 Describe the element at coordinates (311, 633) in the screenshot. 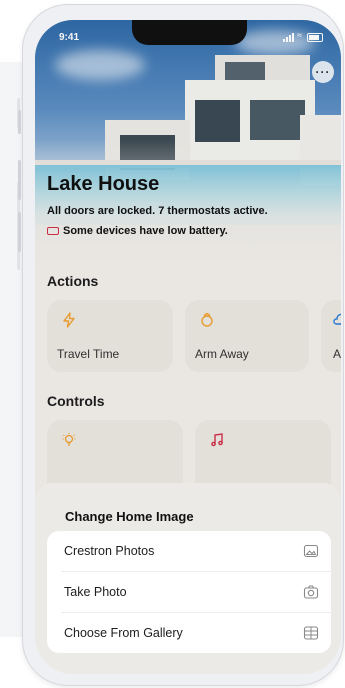

I see `grid-icon` at that location.